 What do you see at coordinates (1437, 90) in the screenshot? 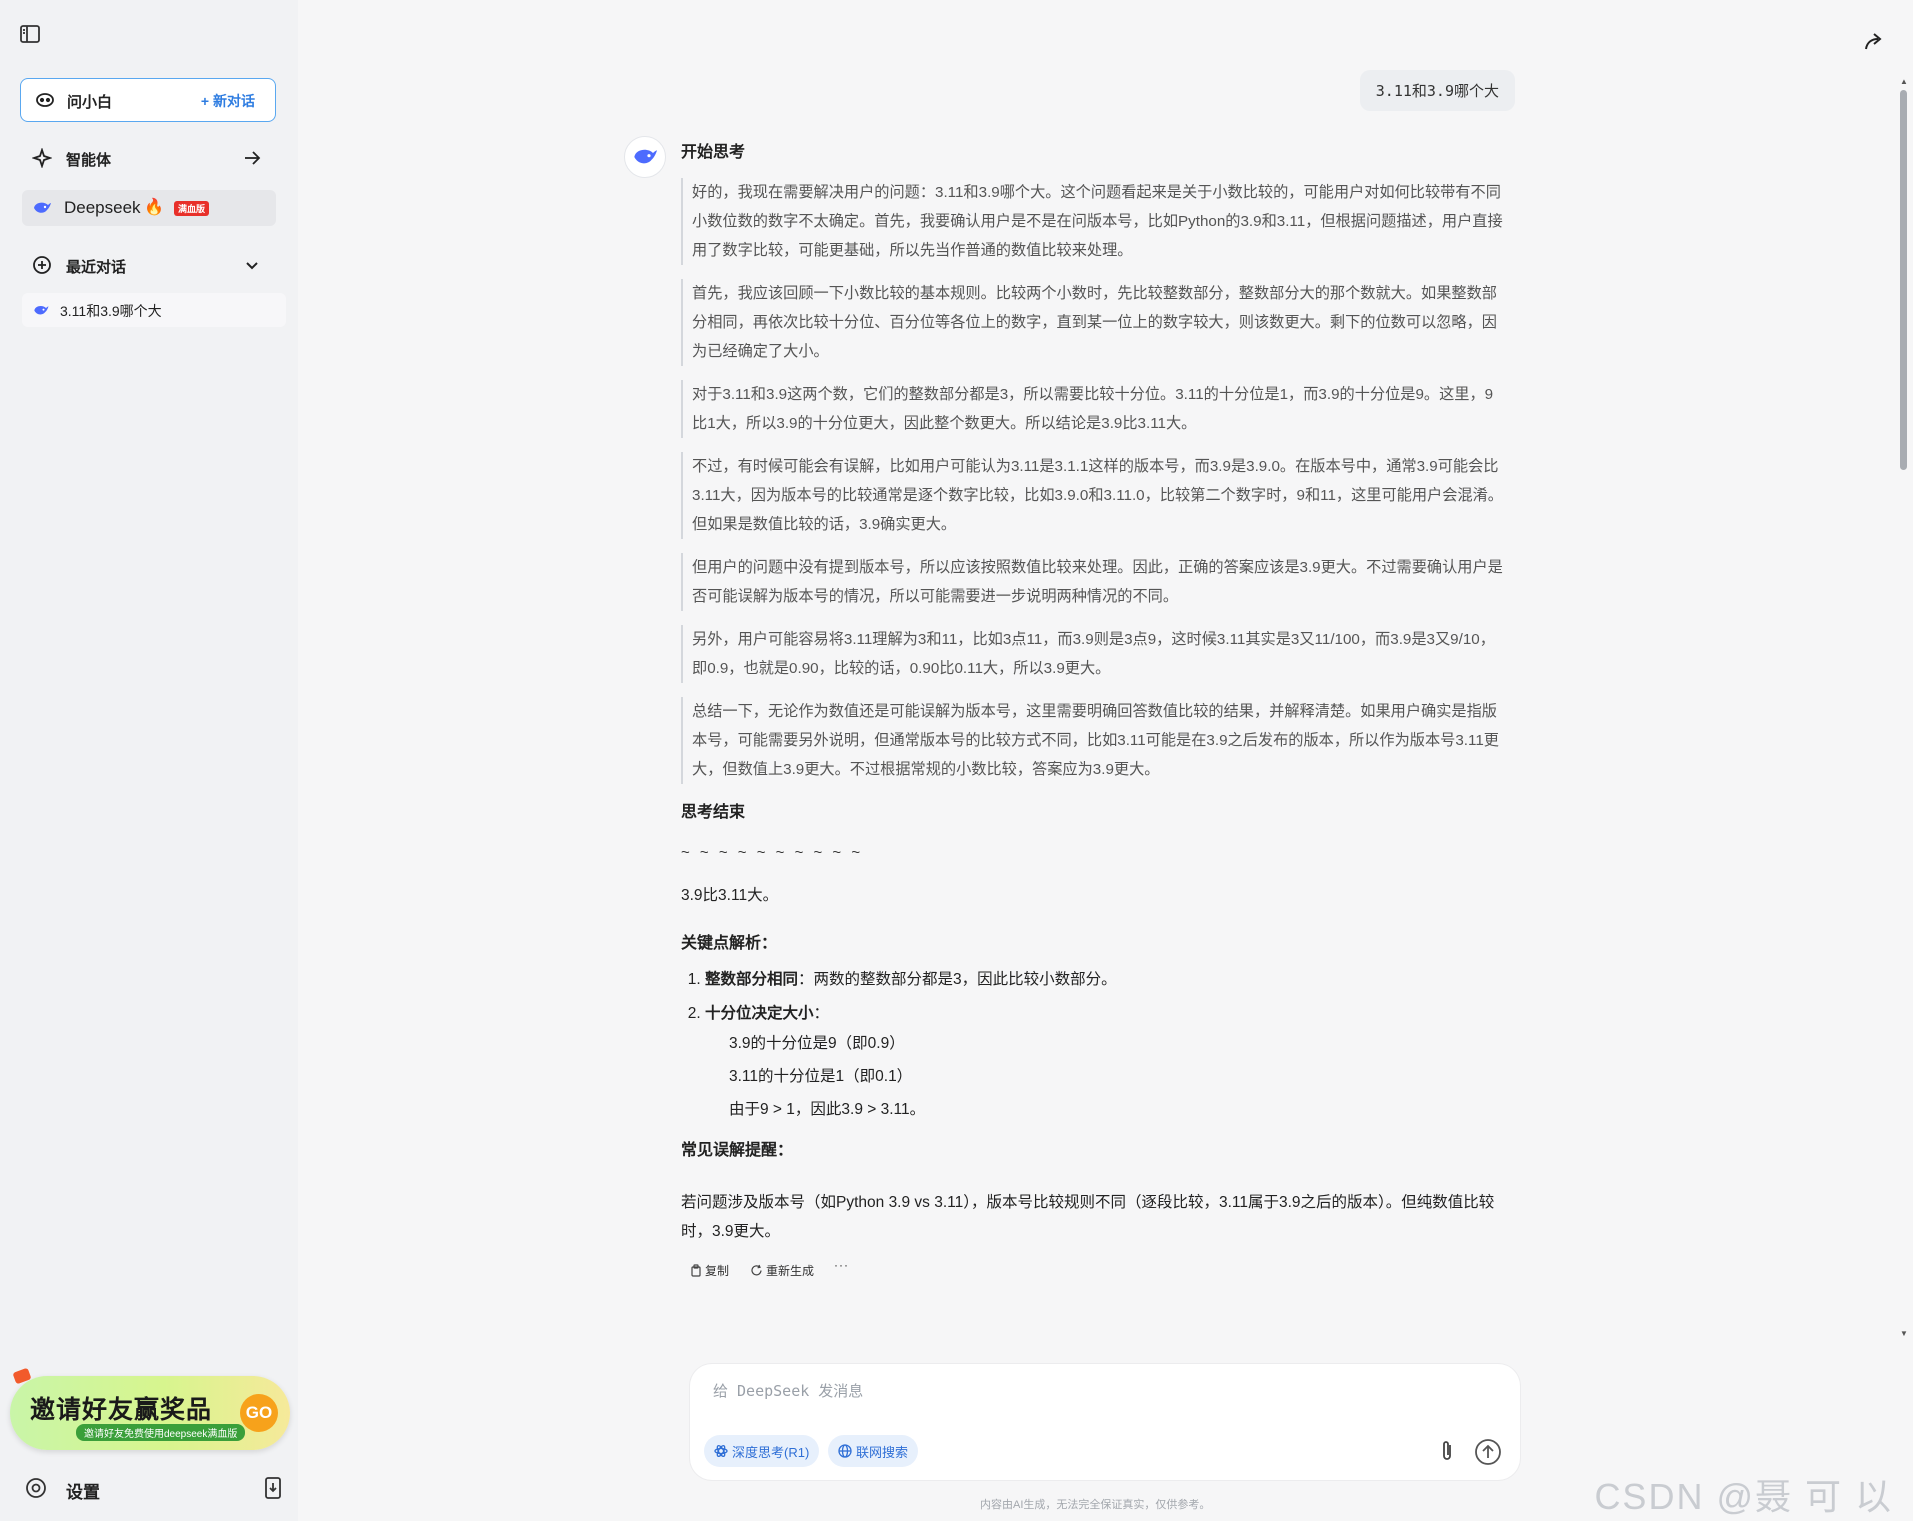
I see `user-message: 3.11和3.9哪个大` at bounding box center [1437, 90].